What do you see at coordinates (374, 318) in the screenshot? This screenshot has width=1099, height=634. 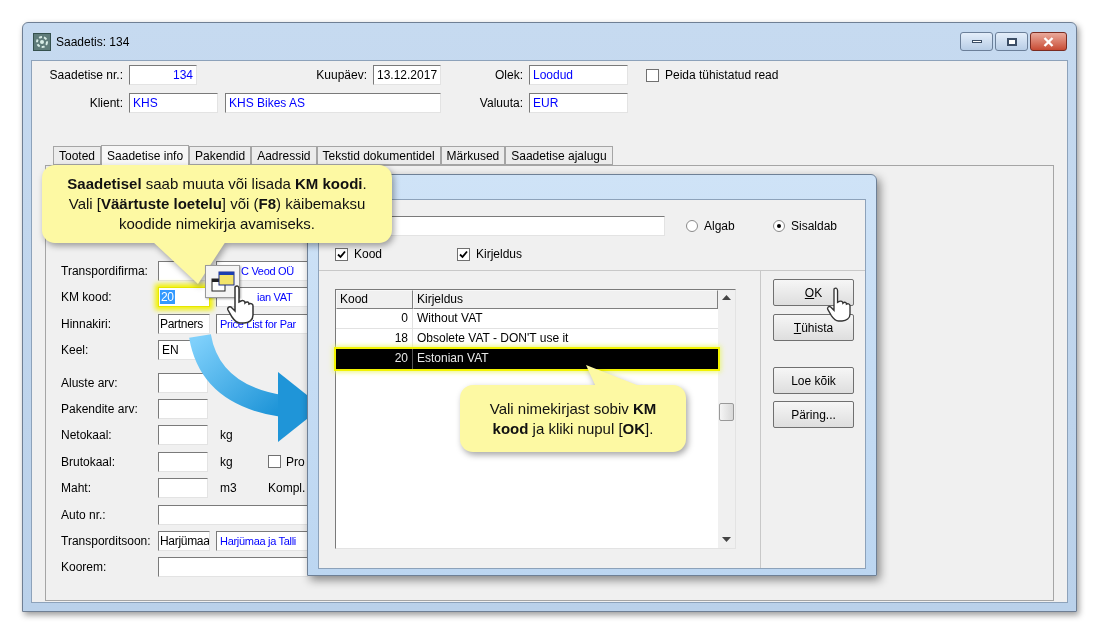 I see `code-cell: 0` at bounding box center [374, 318].